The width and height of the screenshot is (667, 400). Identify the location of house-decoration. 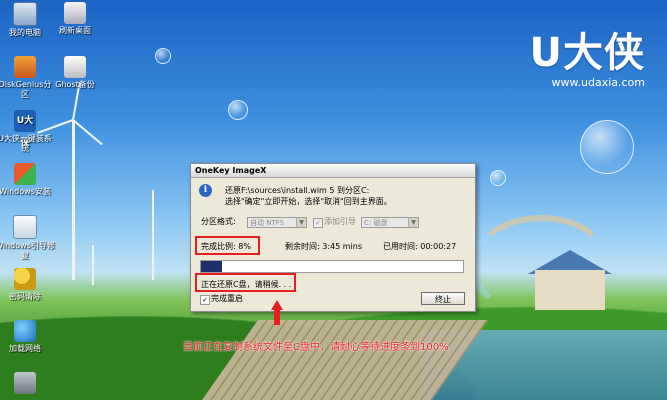
(570, 290).